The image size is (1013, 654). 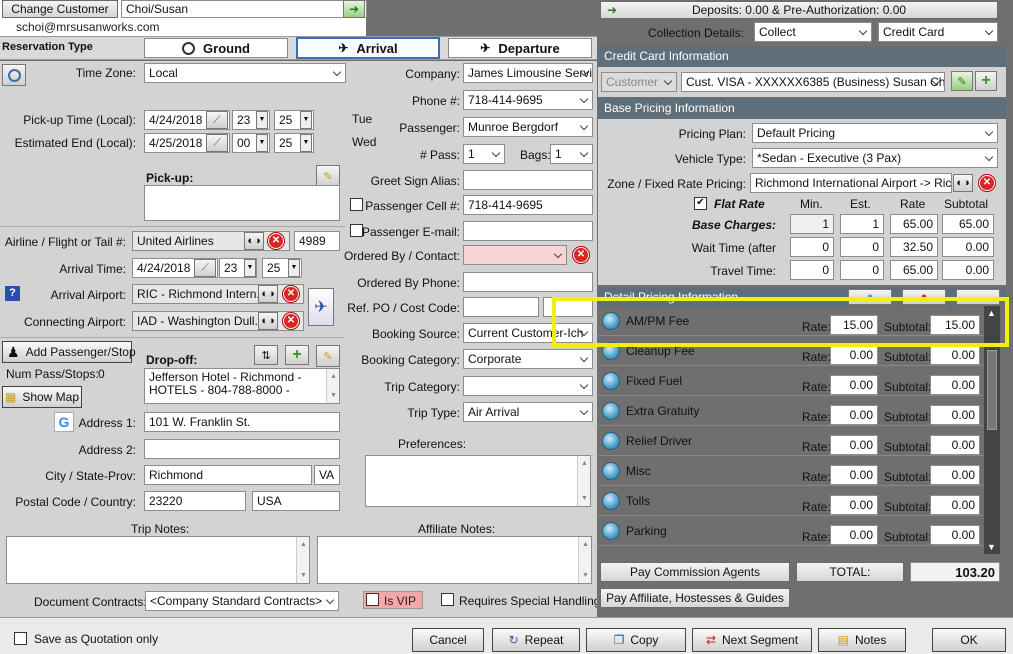 I want to click on doc-contracts-select: <Company Standard Contracts>, so click(x=242, y=601).